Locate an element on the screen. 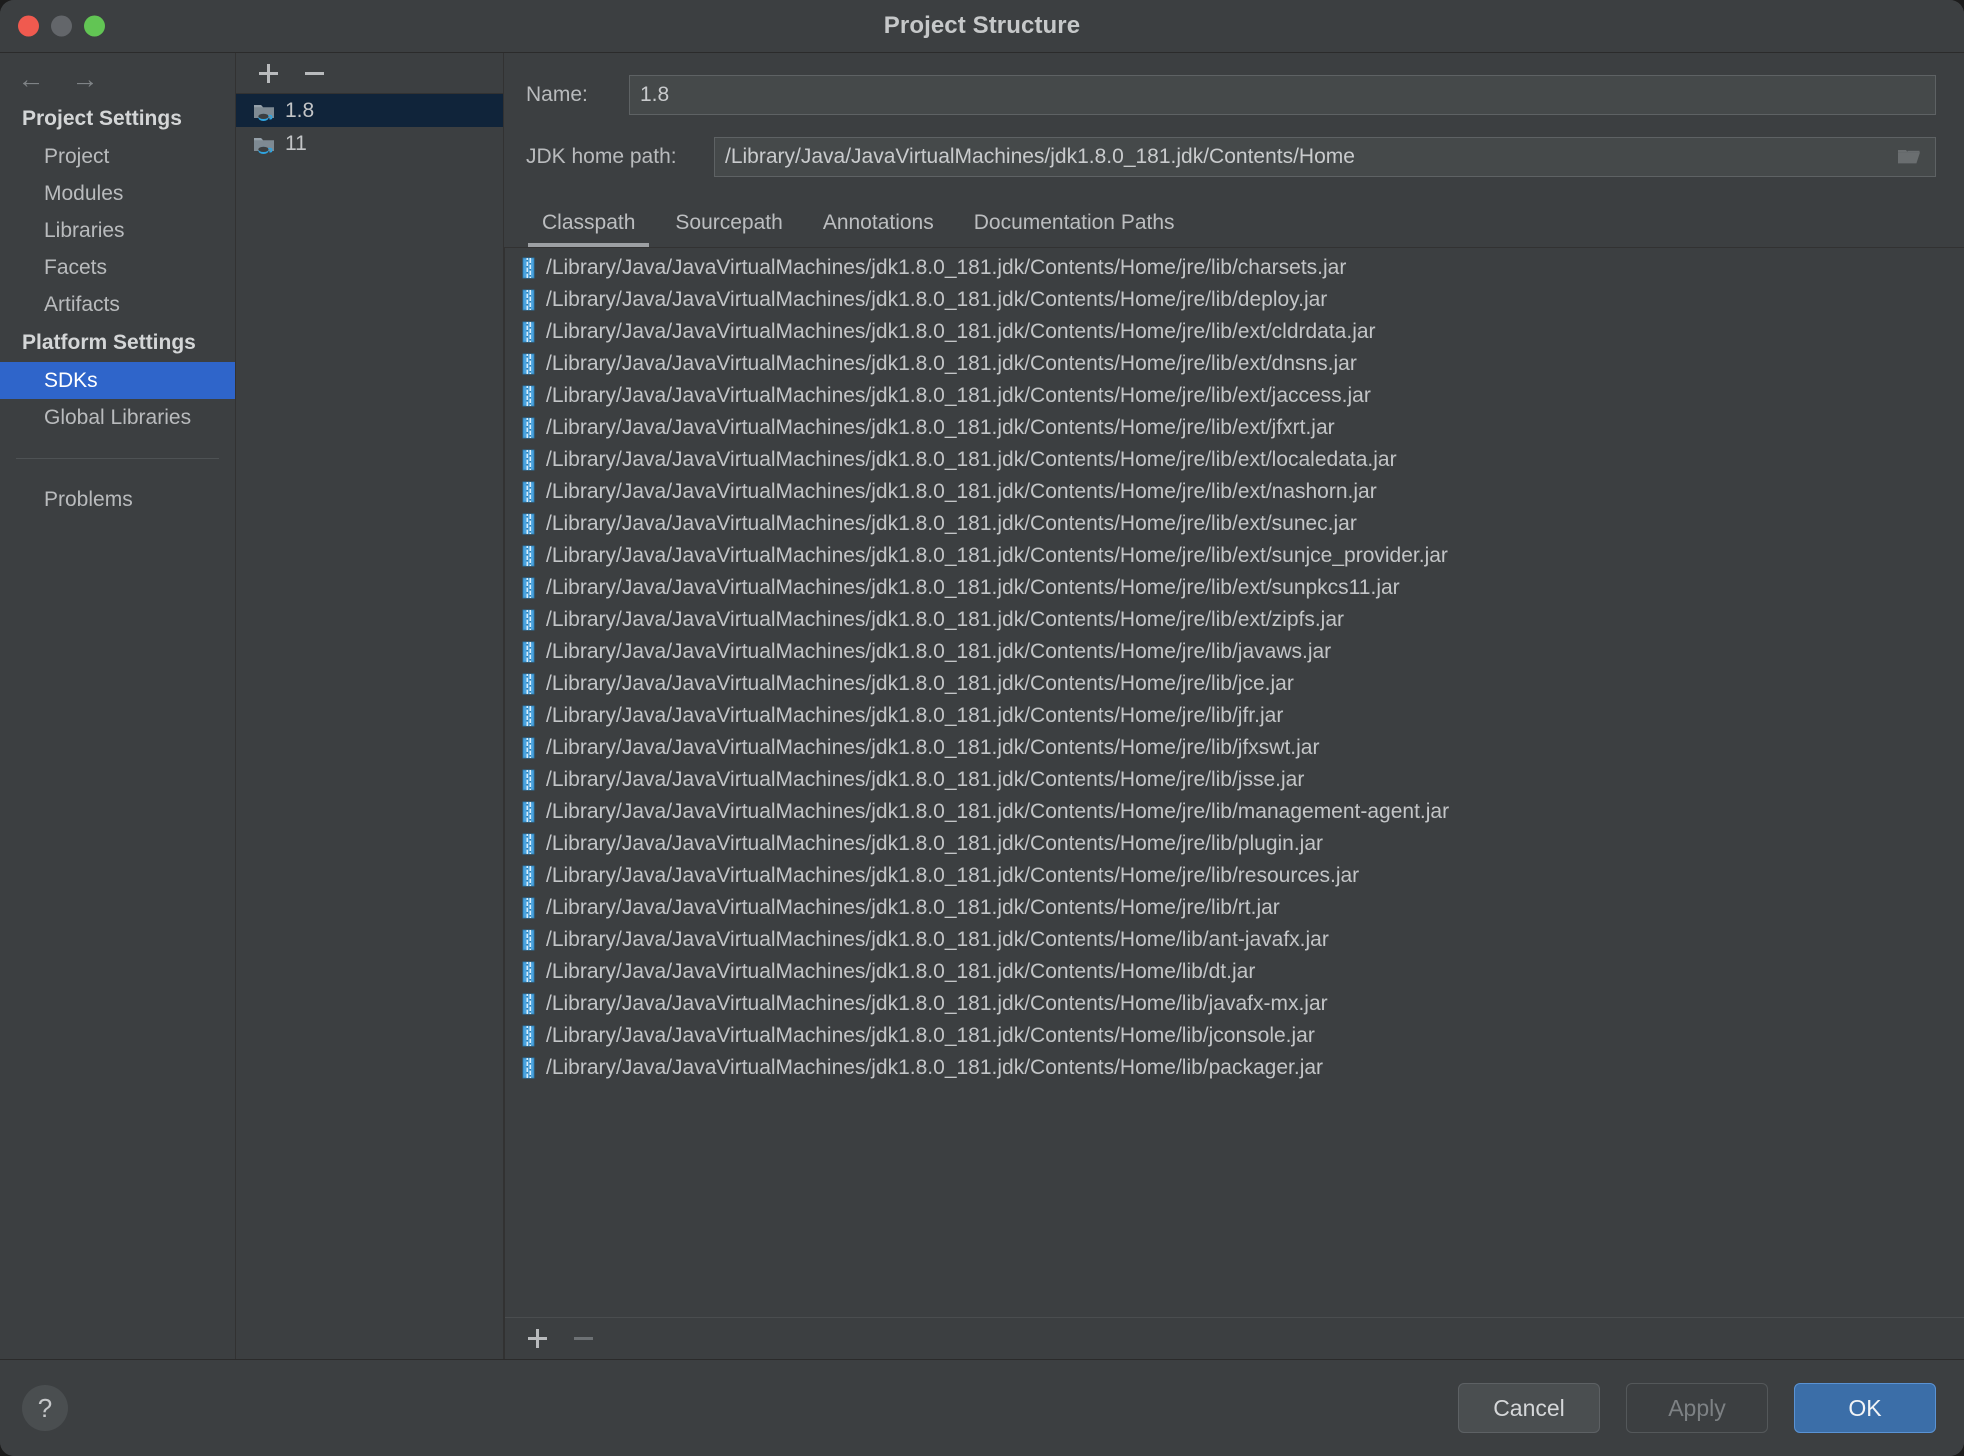  sdk-list-item: 1.8 is located at coordinates (369, 110).